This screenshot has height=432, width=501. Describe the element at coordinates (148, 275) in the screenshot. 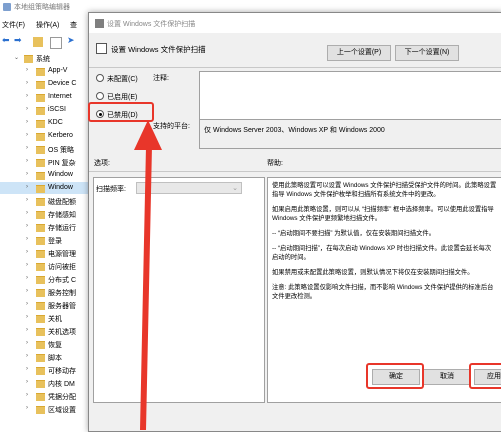

I see `annotation-arrow-icon` at that location.